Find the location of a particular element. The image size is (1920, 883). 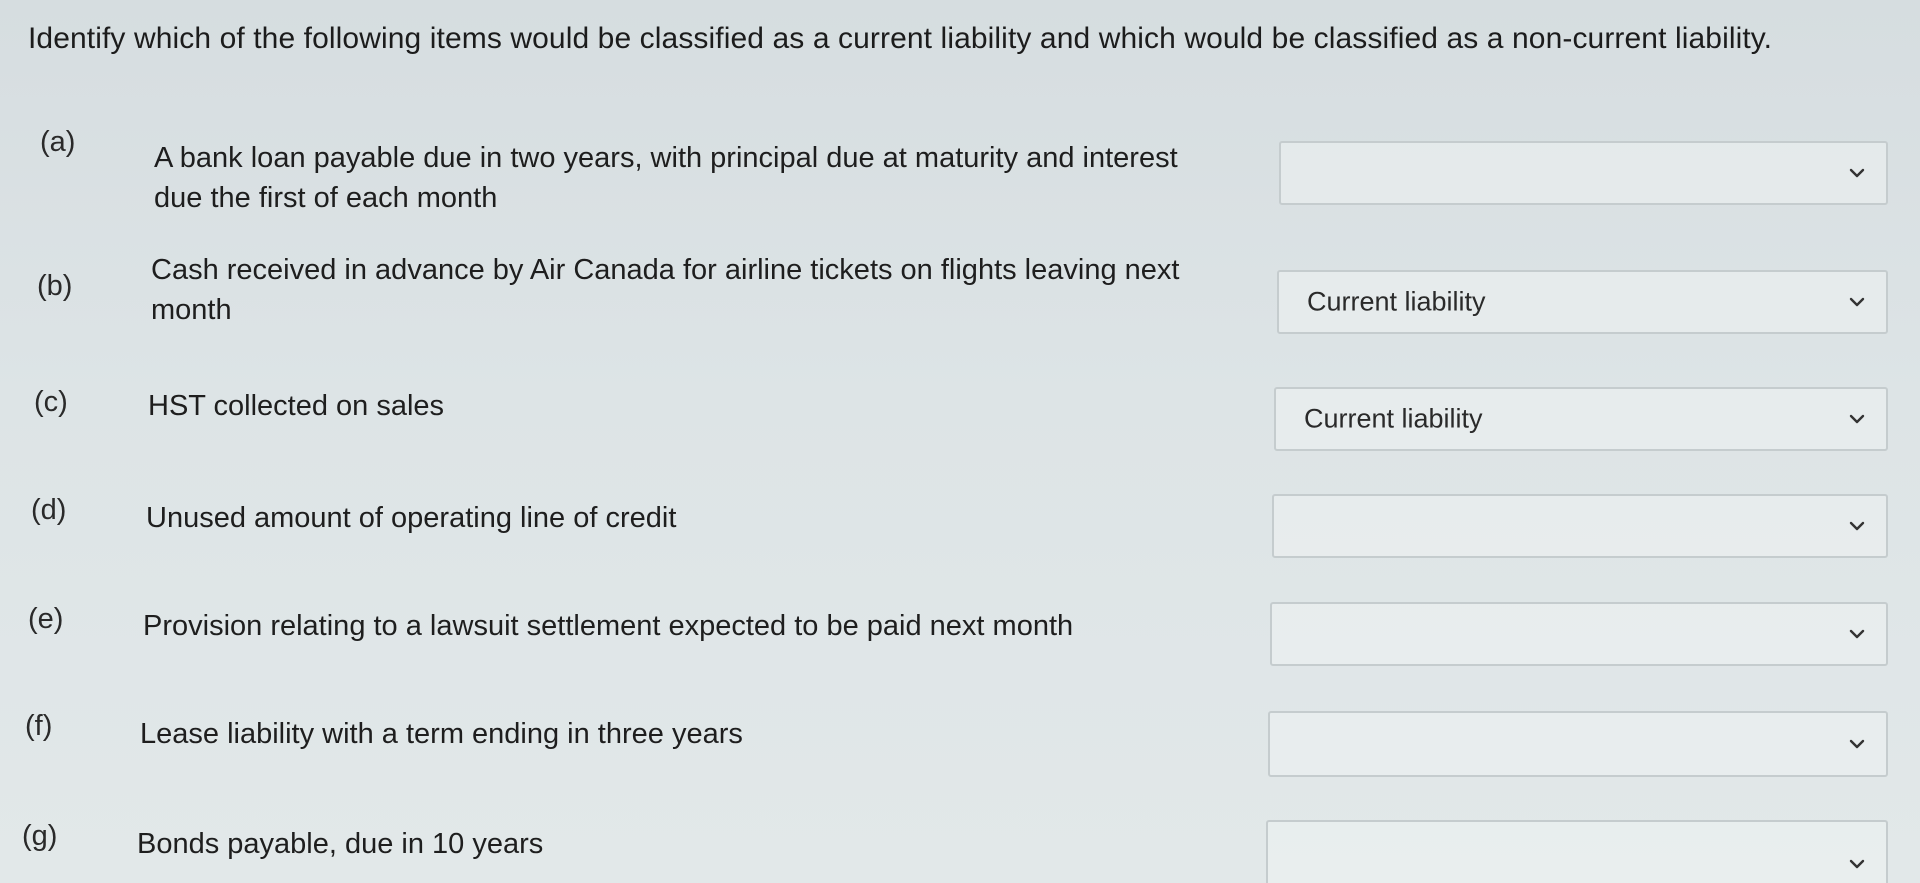

classification-dropdown-g is located at coordinates (1577, 851).